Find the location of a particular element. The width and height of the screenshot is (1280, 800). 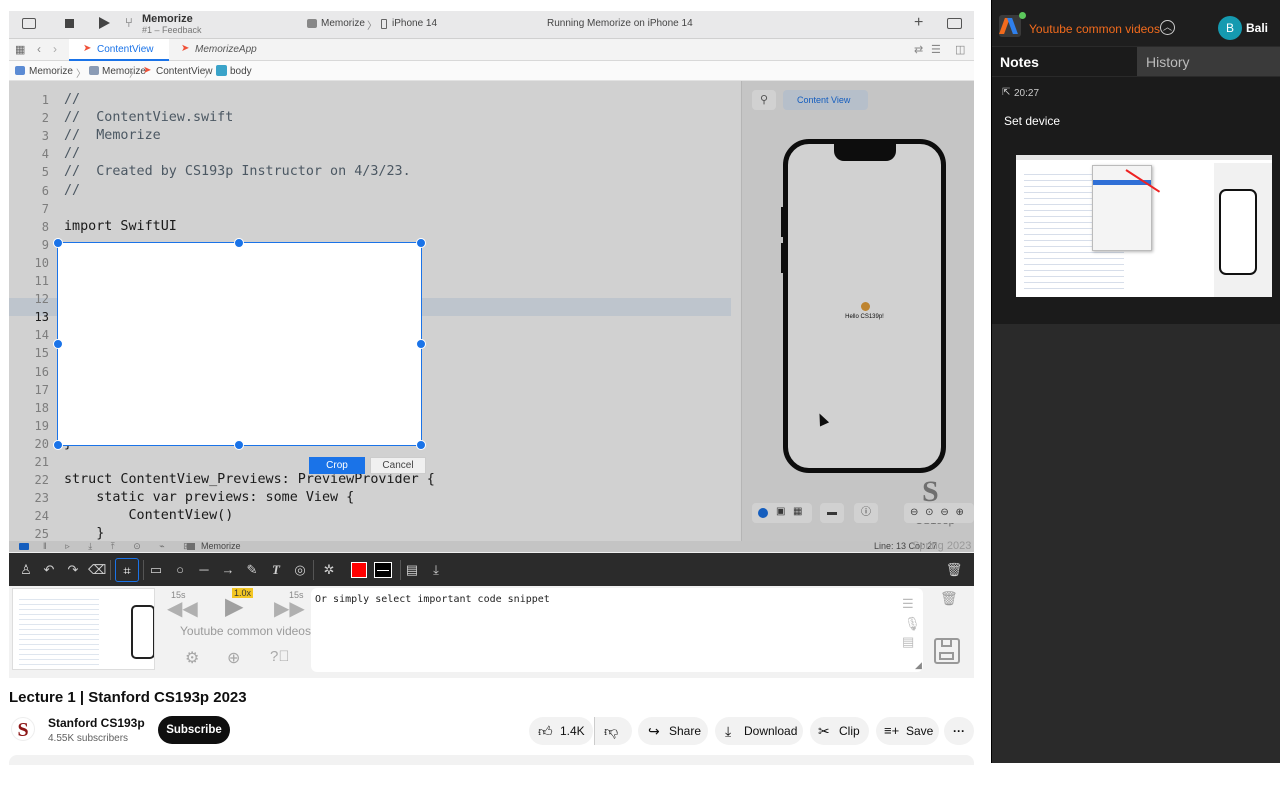

settings-icon: ⚙ is located at coordinates (192, 658).